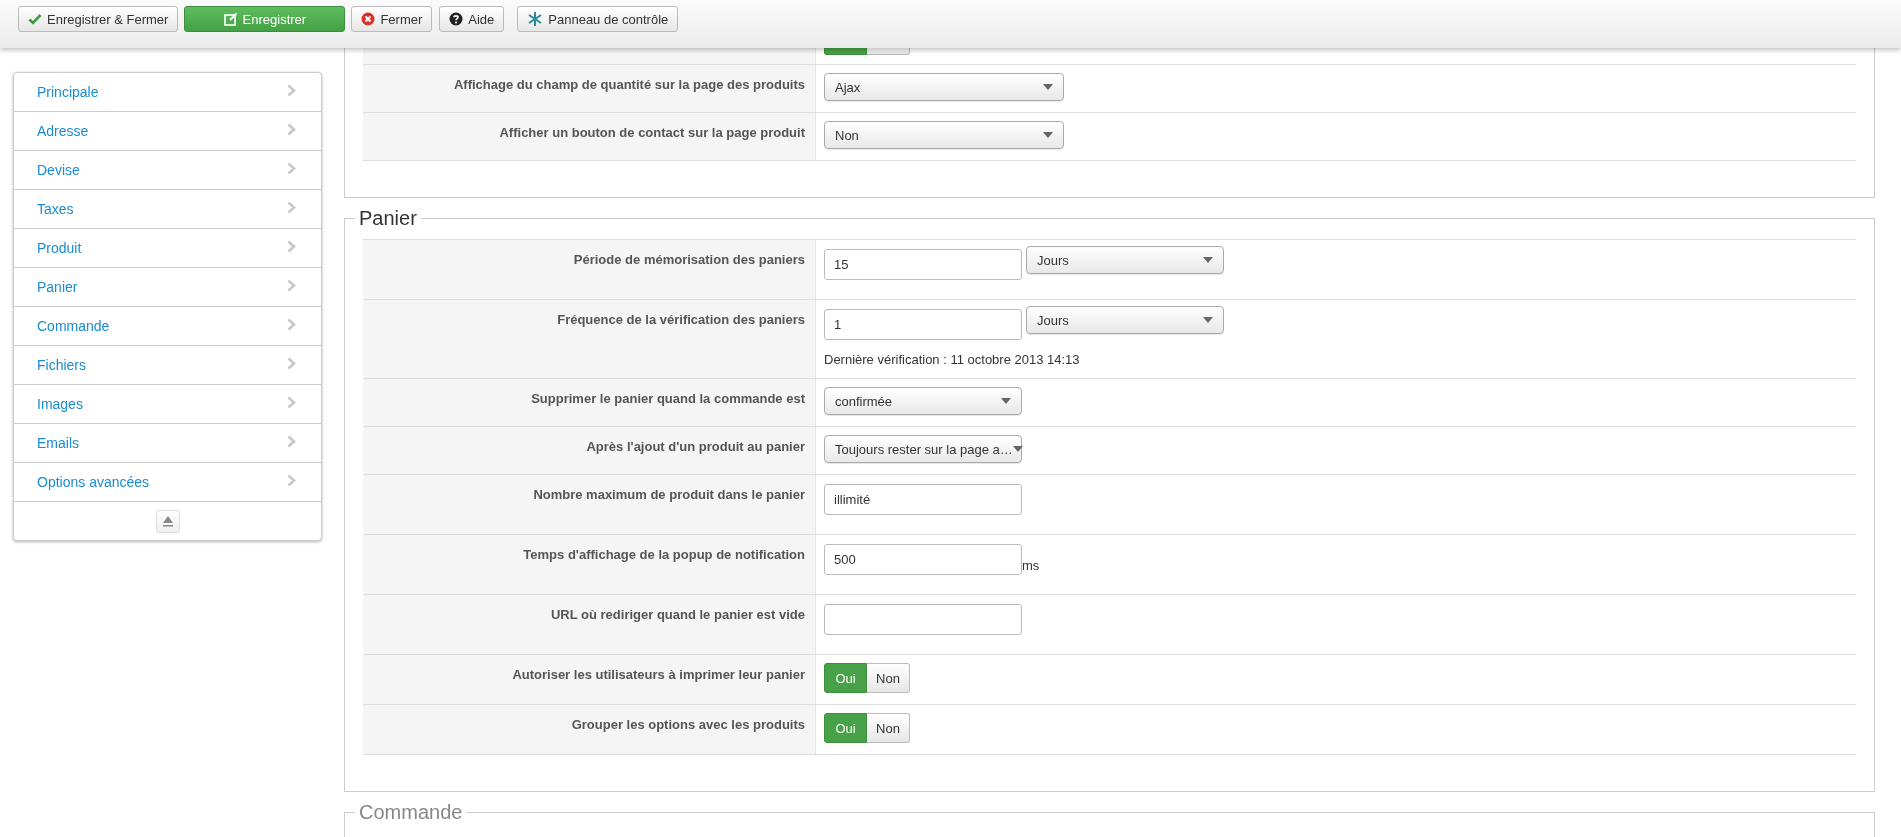  I want to click on unit-label: ms, so click(1031, 565).